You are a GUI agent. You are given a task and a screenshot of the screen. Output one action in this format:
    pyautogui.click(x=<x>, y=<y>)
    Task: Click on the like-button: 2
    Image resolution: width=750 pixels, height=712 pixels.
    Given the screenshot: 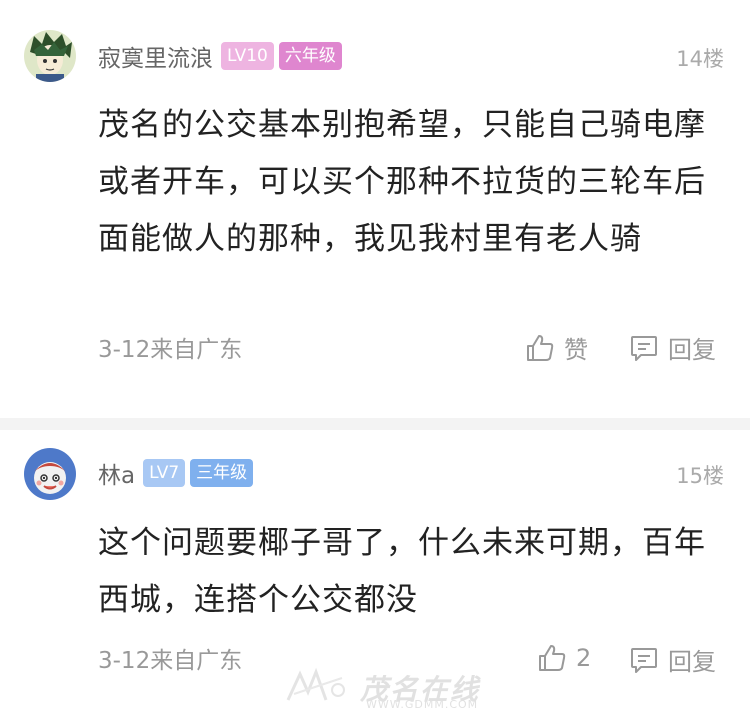 What is the action you would take?
    pyautogui.click(x=563, y=658)
    